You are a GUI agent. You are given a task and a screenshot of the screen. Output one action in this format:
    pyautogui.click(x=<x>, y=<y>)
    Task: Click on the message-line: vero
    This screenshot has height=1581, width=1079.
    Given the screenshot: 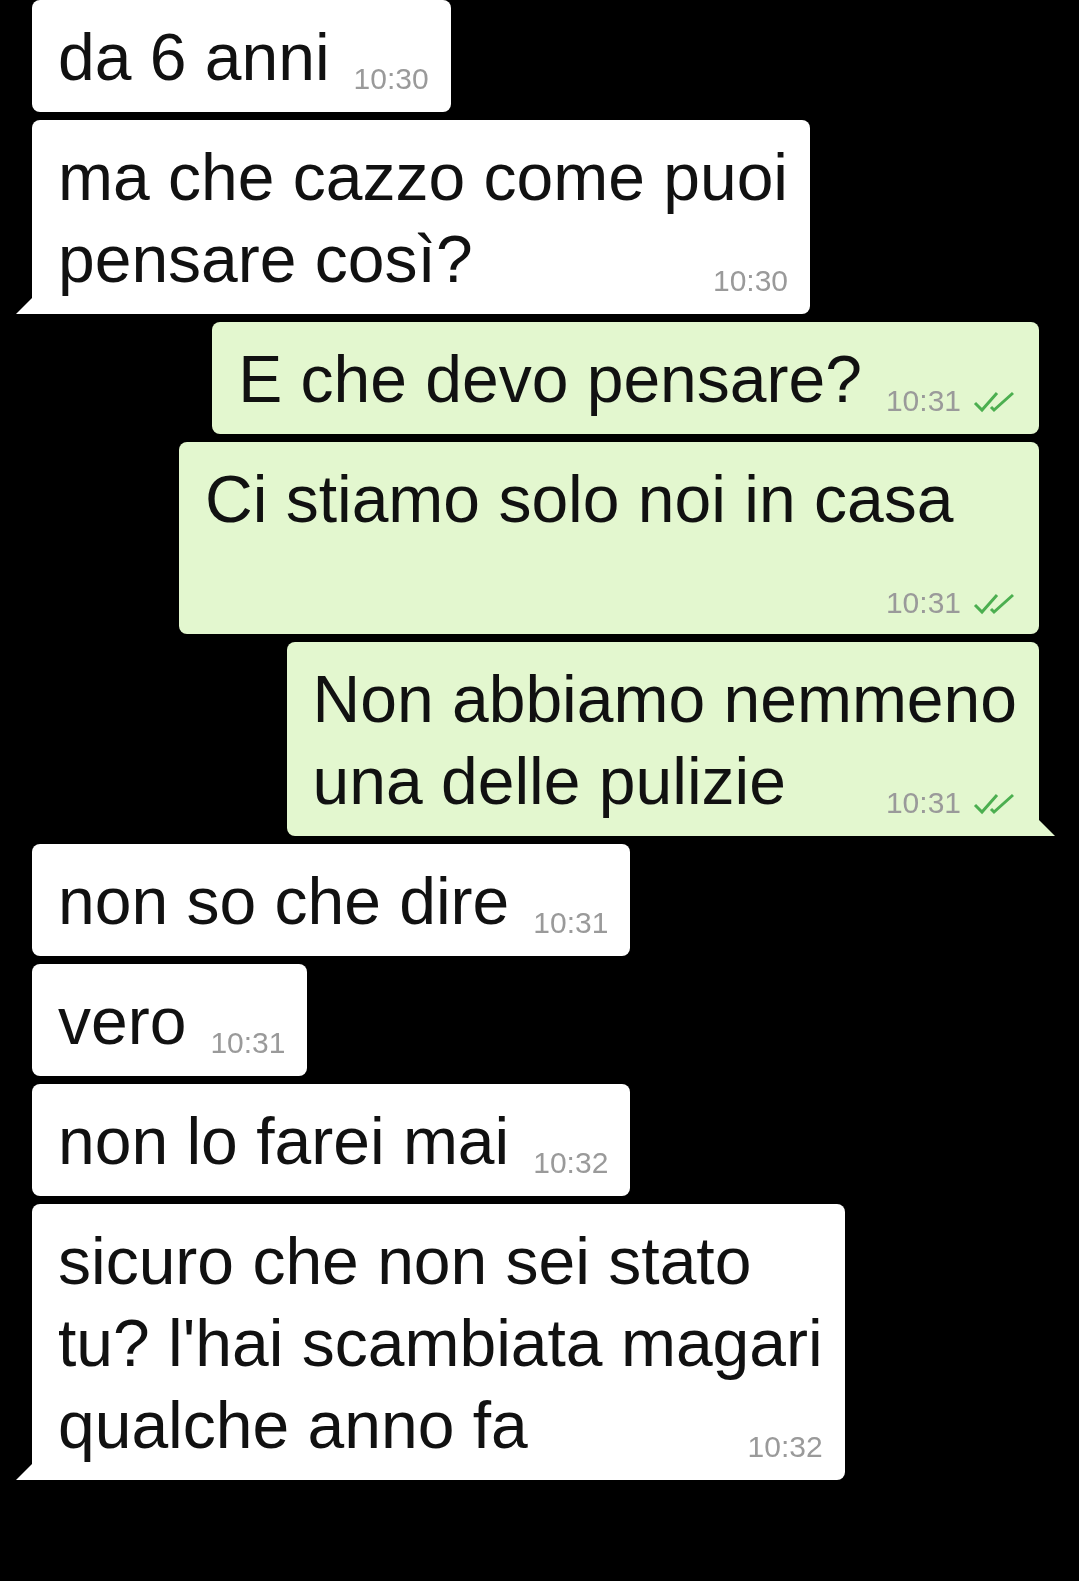 What is the action you would take?
    pyautogui.click(x=122, y=1021)
    